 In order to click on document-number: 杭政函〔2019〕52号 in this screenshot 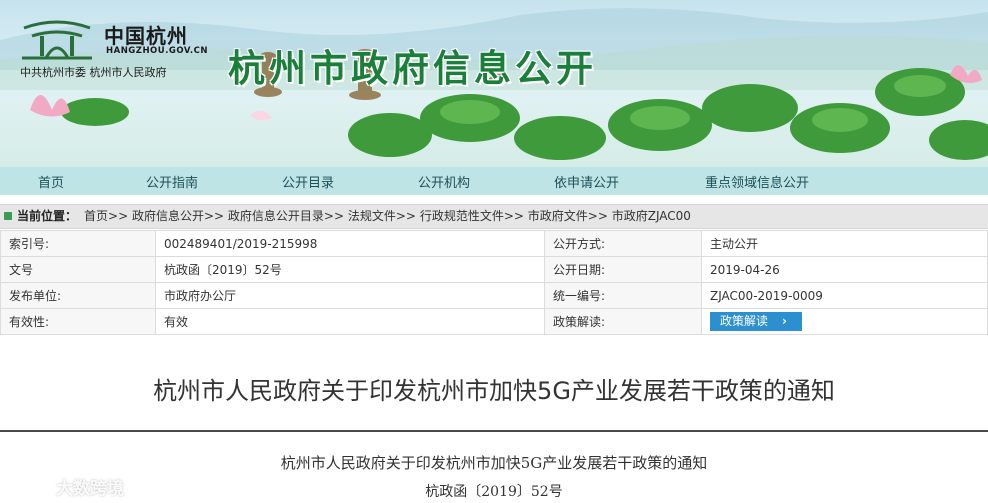, I will do `click(494, 492)`.